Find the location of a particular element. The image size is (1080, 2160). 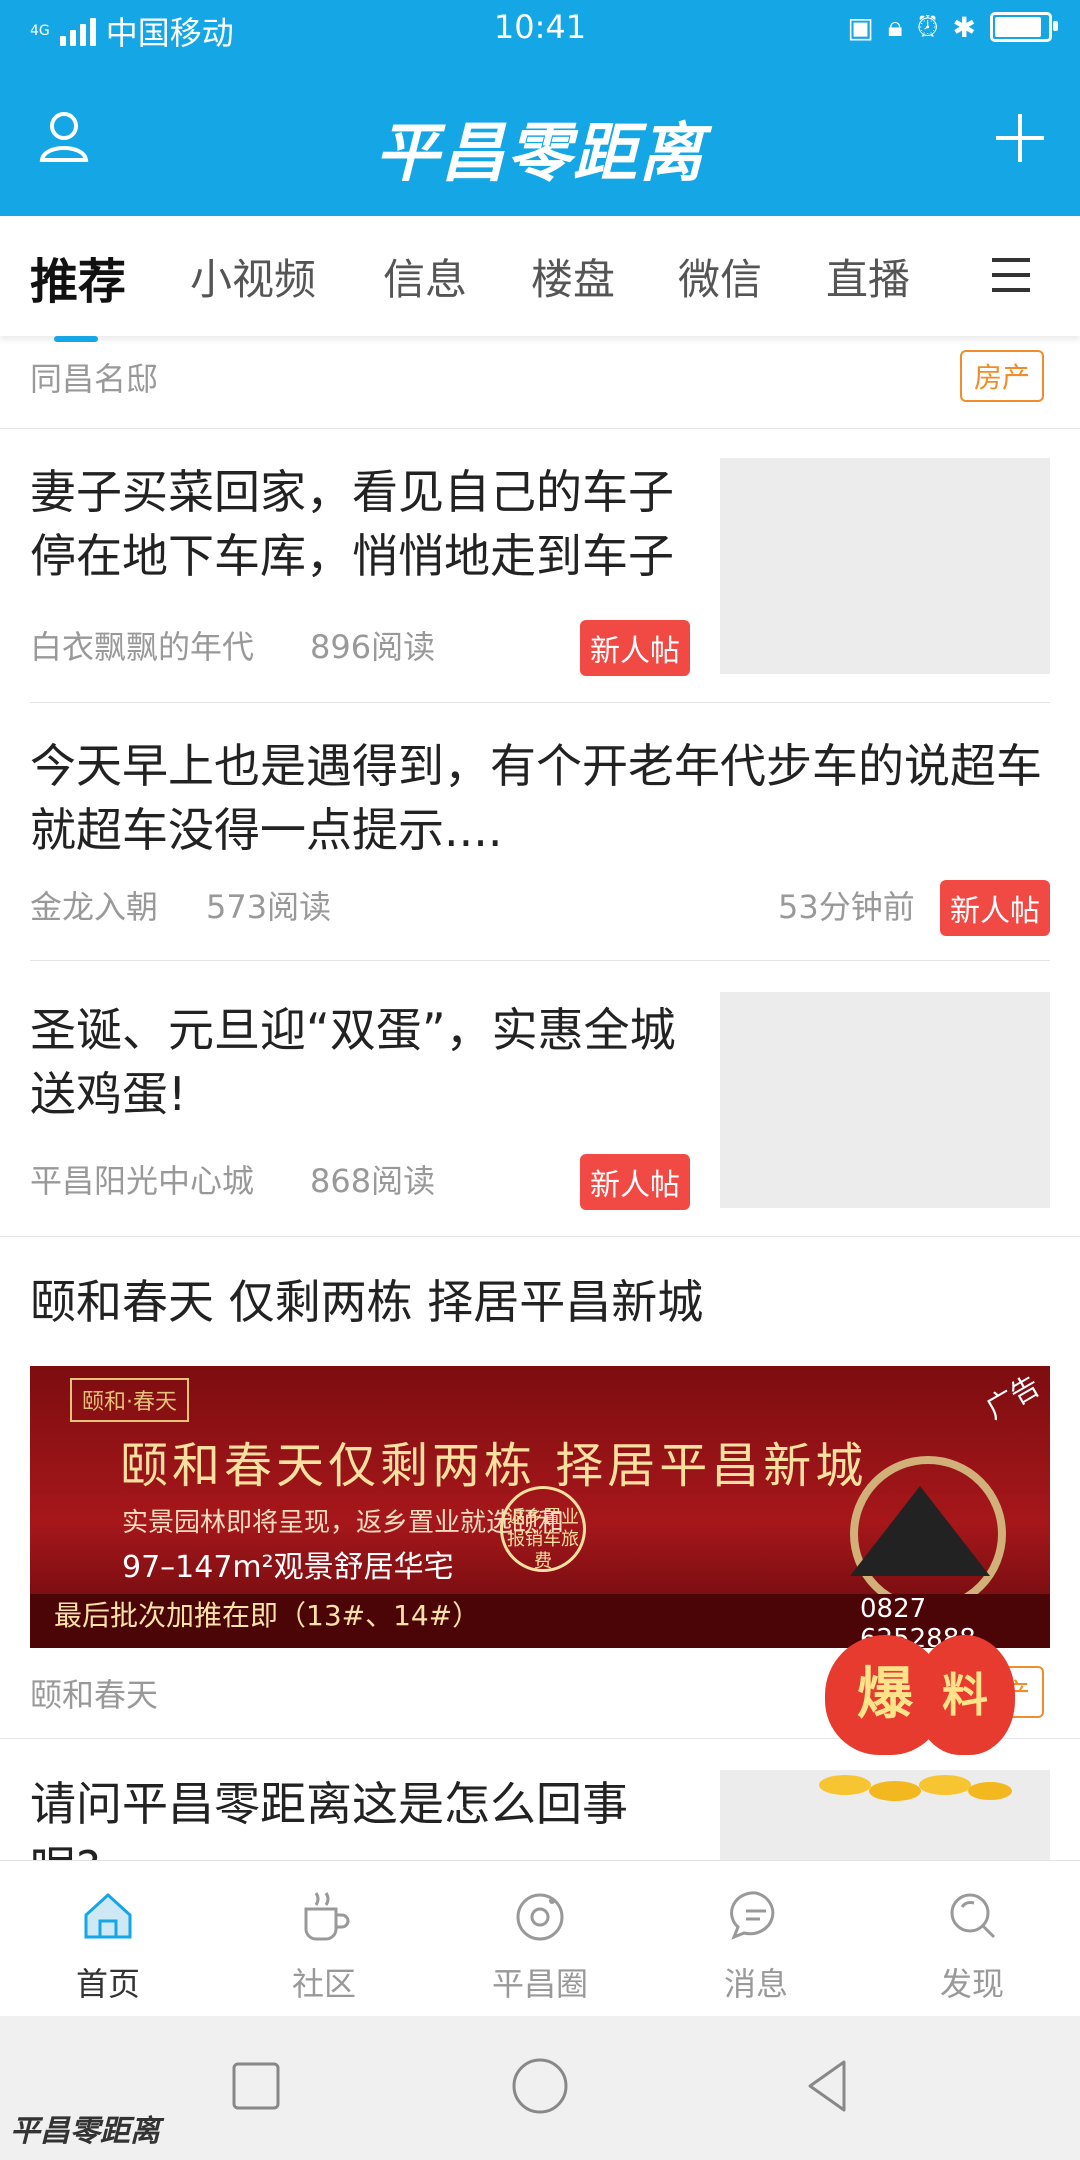

item-time: 53分钟前 is located at coordinates (846, 907).